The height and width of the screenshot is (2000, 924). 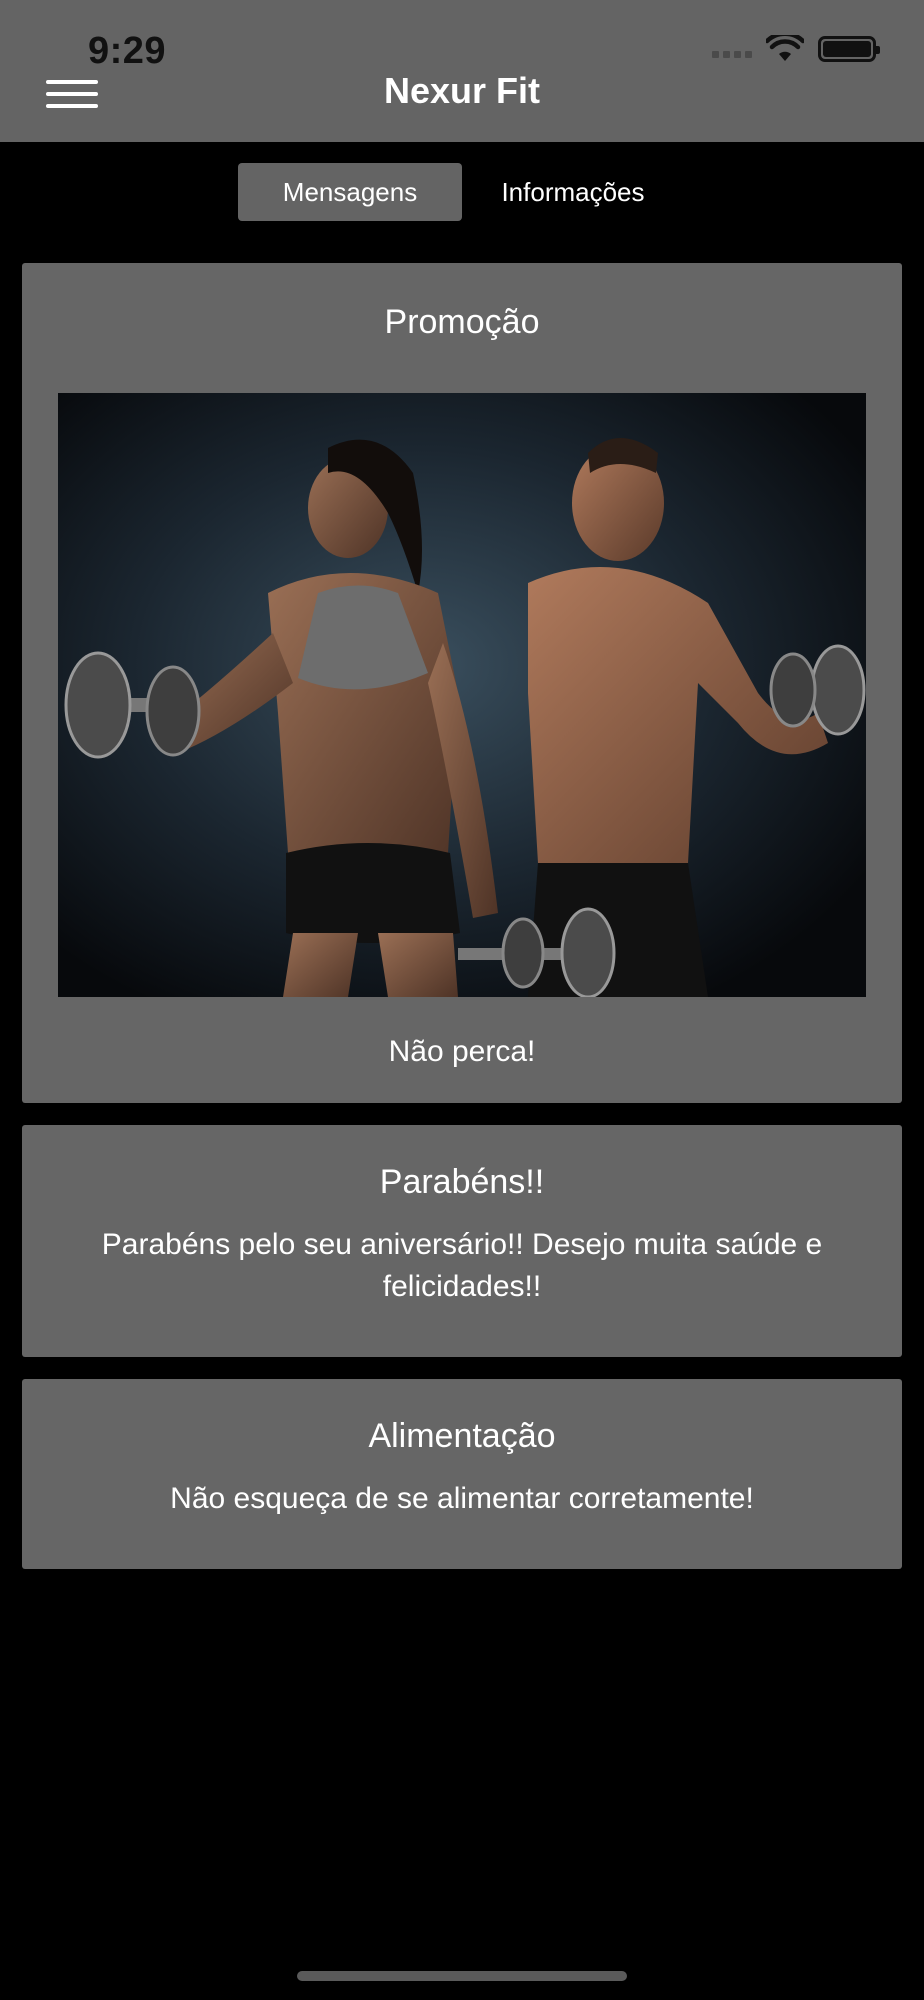 What do you see at coordinates (462, 1051) in the screenshot?
I see `message-body: Não perca!` at bounding box center [462, 1051].